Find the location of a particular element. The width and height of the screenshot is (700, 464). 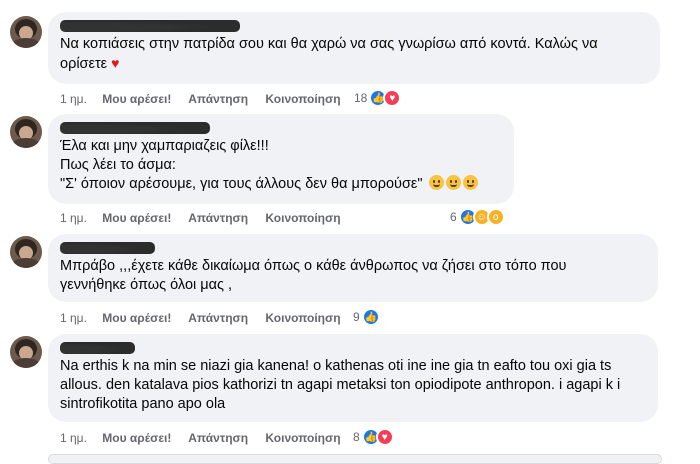

like-icon: 👍 is located at coordinates (370, 317).